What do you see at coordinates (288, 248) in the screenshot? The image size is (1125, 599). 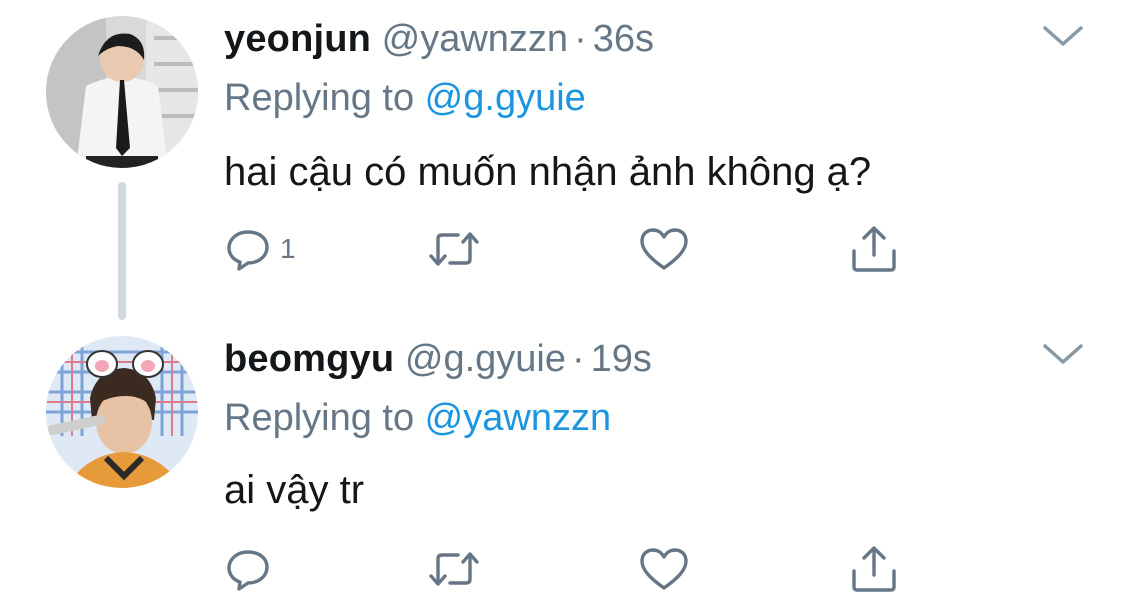 I see `reply-count: 1` at bounding box center [288, 248].